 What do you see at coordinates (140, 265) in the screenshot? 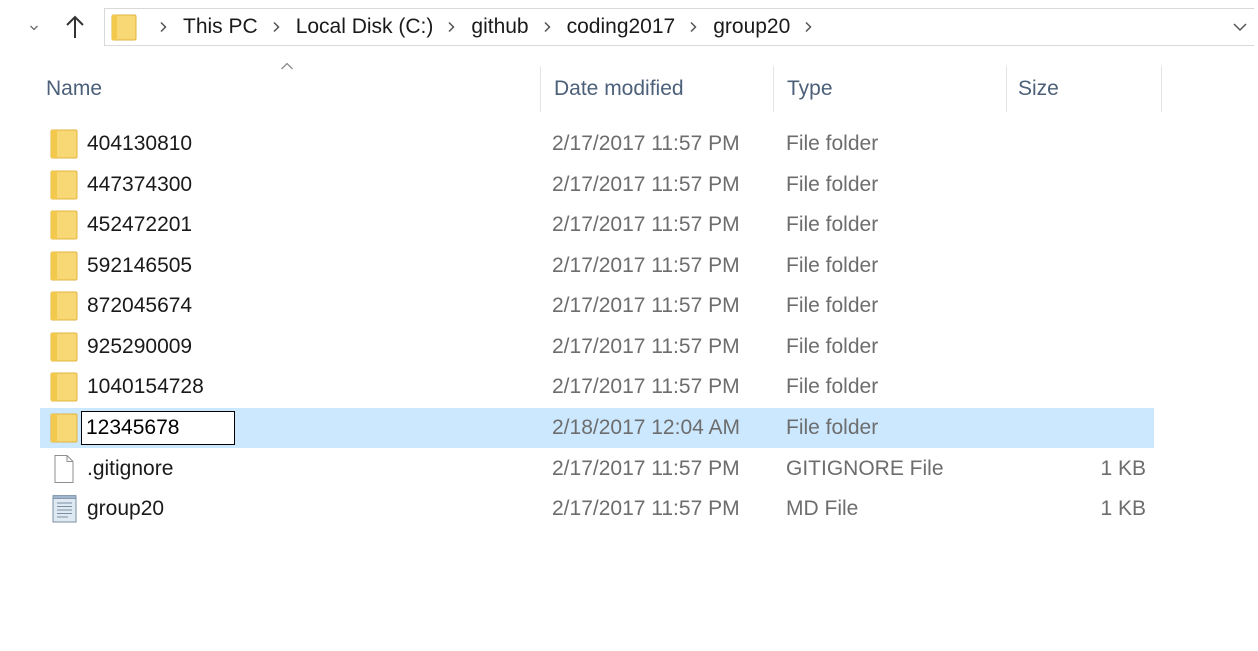
I see `file-name: 592146505` at bounding box center [140, 265].